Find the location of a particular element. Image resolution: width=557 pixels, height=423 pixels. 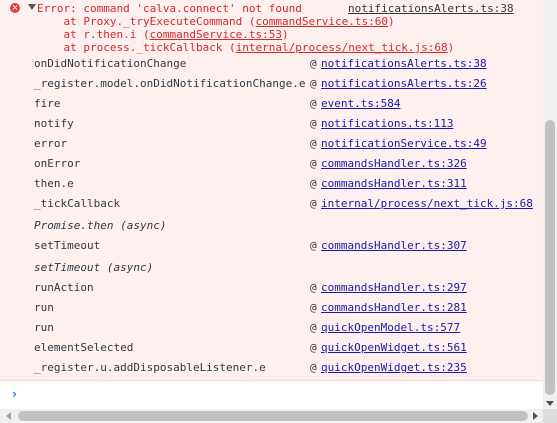

frame-source-link: quickOpenWidget.ts:235 is located at coordinates (394, 368).